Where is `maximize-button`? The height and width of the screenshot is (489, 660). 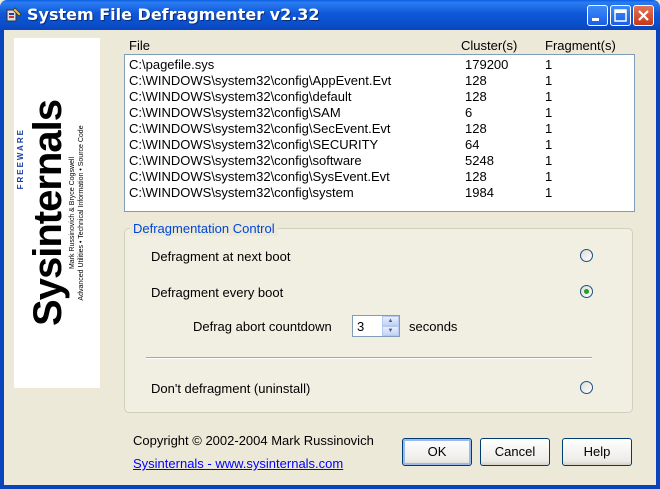
maximize-button is located at coordinates (620, 15).